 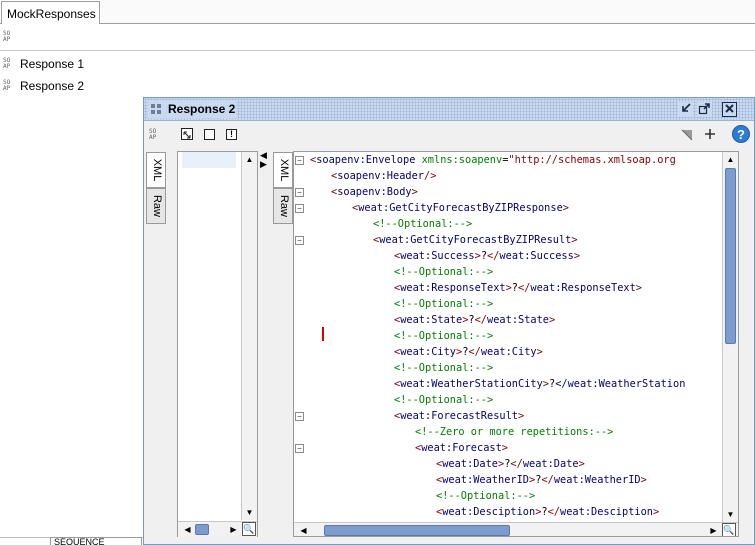 I want to click on add-icon, so click(x=710, y=134).